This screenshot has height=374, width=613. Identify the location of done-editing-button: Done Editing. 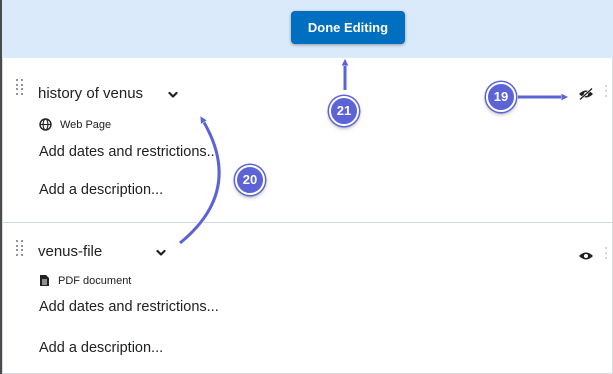
(348, 27).